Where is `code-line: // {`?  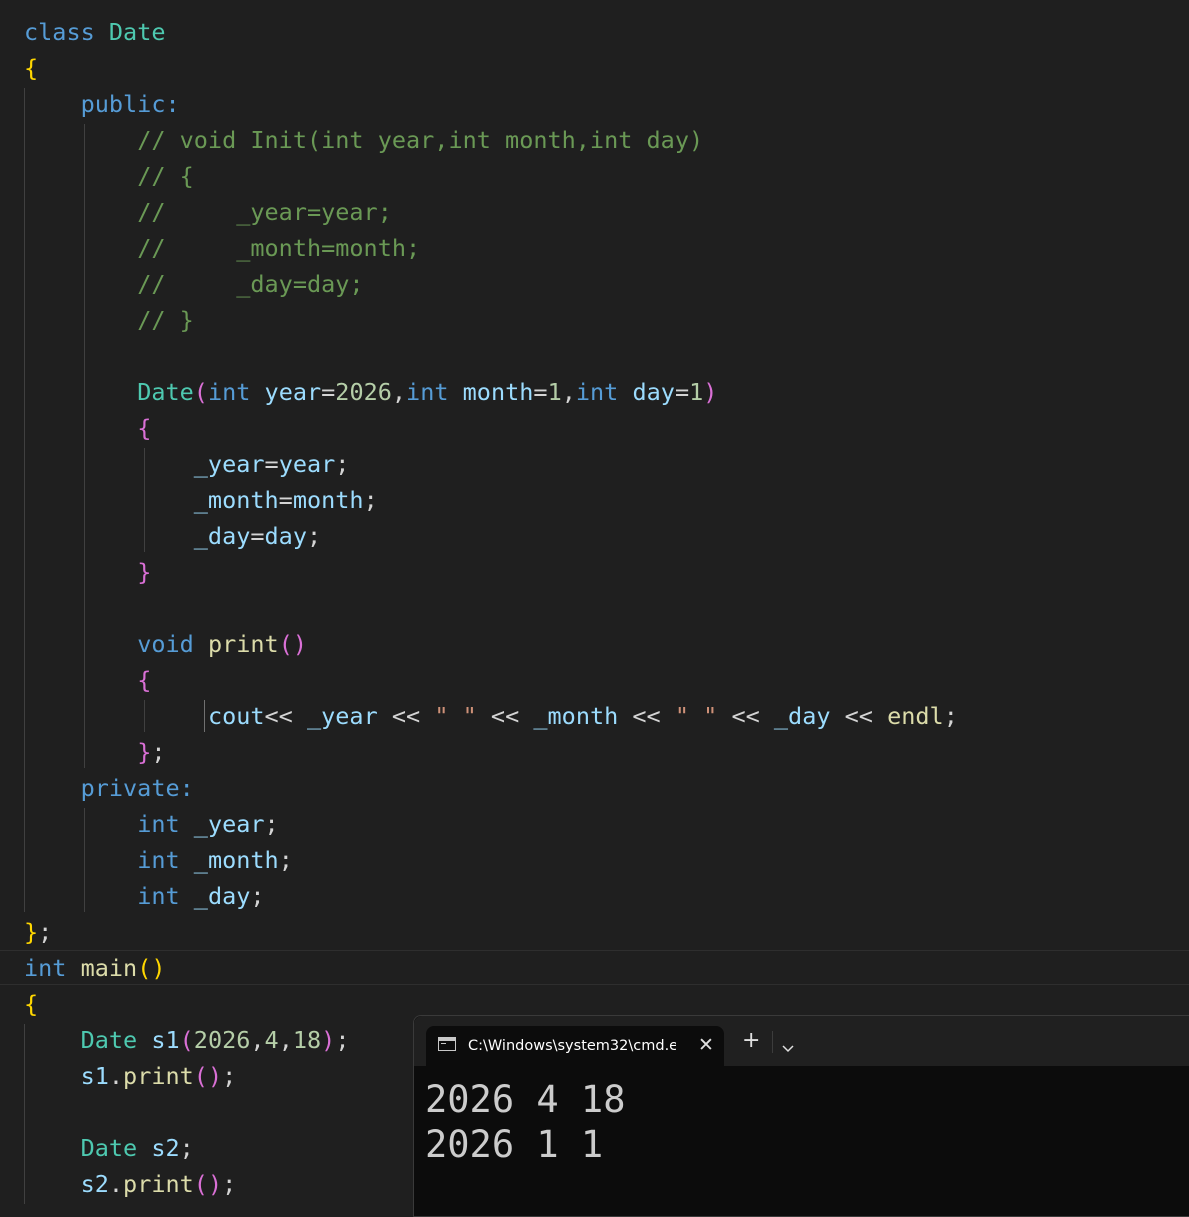 code-line: // { is located at coordinates (109, 176).